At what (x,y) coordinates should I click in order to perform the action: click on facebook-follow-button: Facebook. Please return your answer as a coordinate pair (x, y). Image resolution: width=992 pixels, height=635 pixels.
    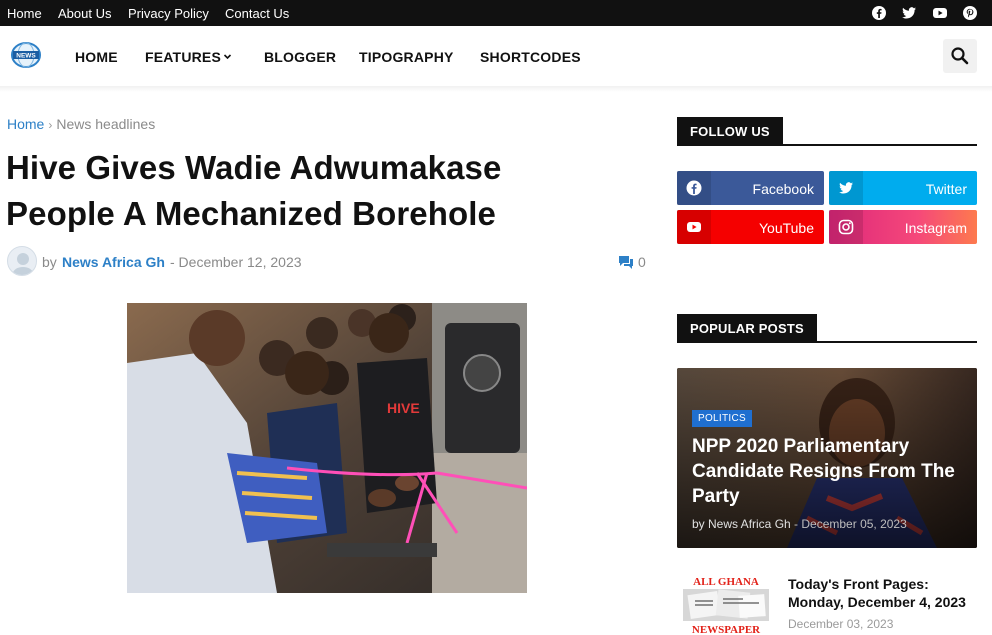
    Looking at the image, I should click on (750, 188).